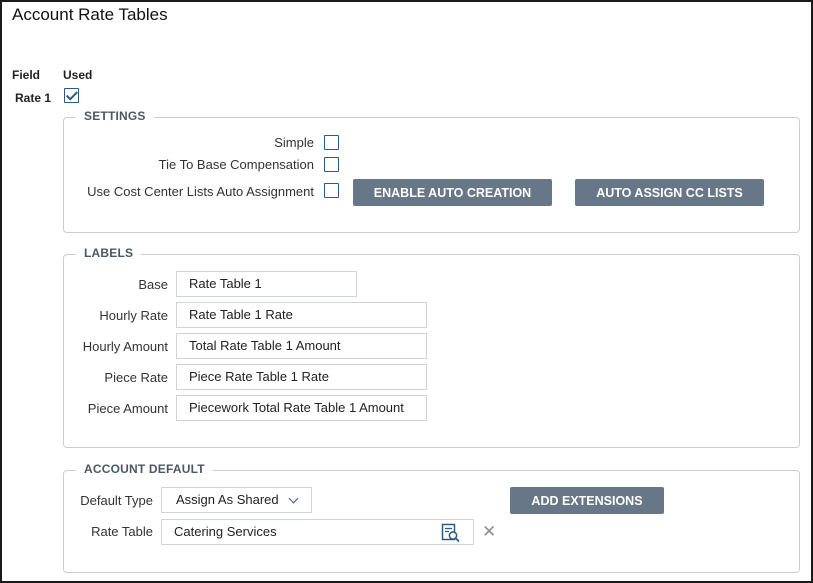 This screenshot has width=813, height=583. I want to click on column-header-used: Used, so click(78, 75).